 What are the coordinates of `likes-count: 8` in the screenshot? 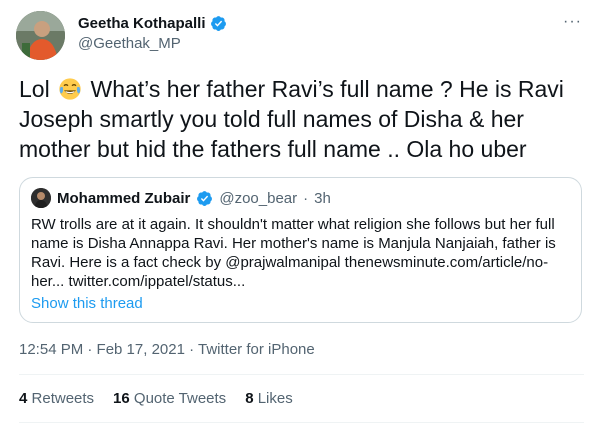 It's located at (249, 398).